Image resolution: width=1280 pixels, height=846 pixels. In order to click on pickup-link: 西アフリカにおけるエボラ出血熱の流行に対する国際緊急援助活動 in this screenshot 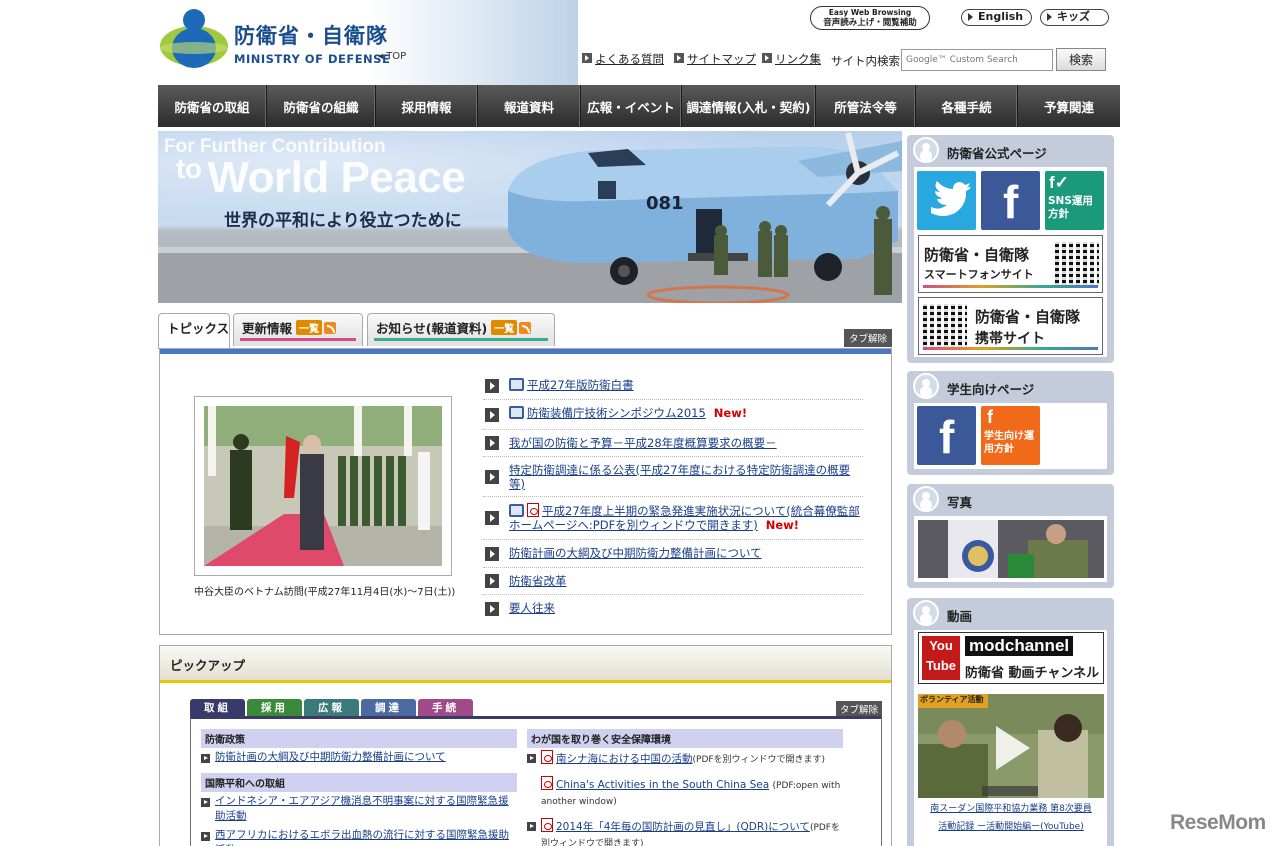, I will do `click(362, 837)`.